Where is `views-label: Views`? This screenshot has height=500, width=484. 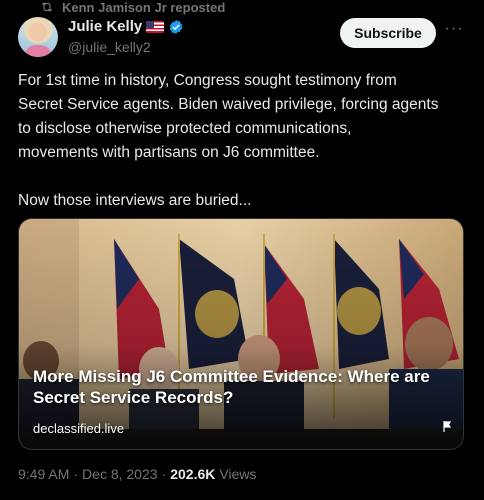
views-label: Views is located at coordinates (238, 474).